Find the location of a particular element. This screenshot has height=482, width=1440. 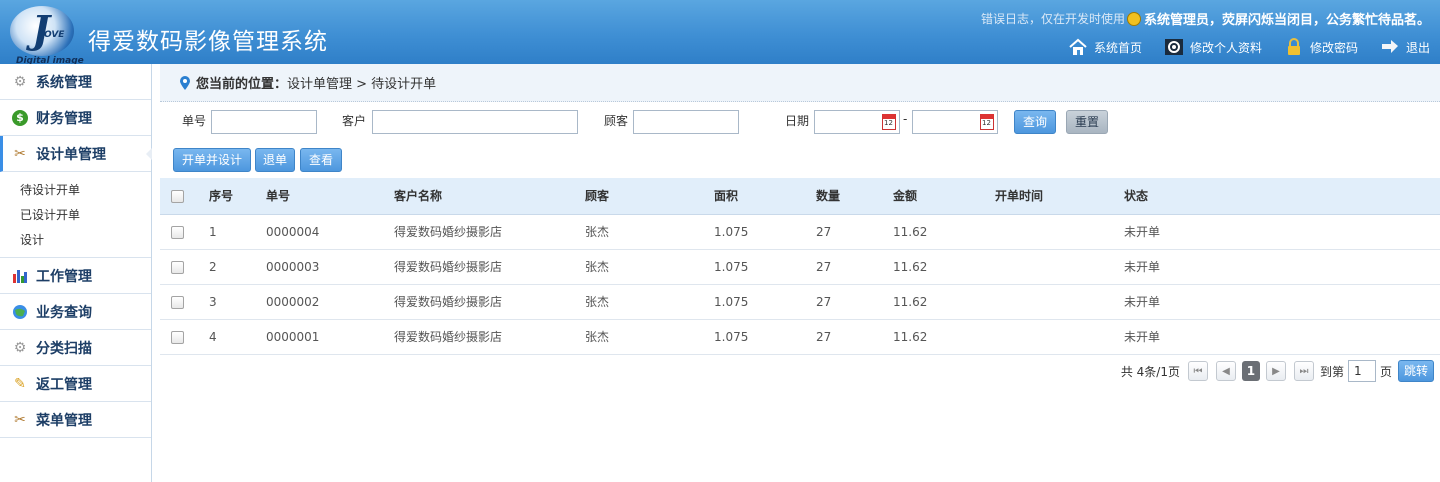

jump-button: 跳转 is located at coordinates (1416, 371).